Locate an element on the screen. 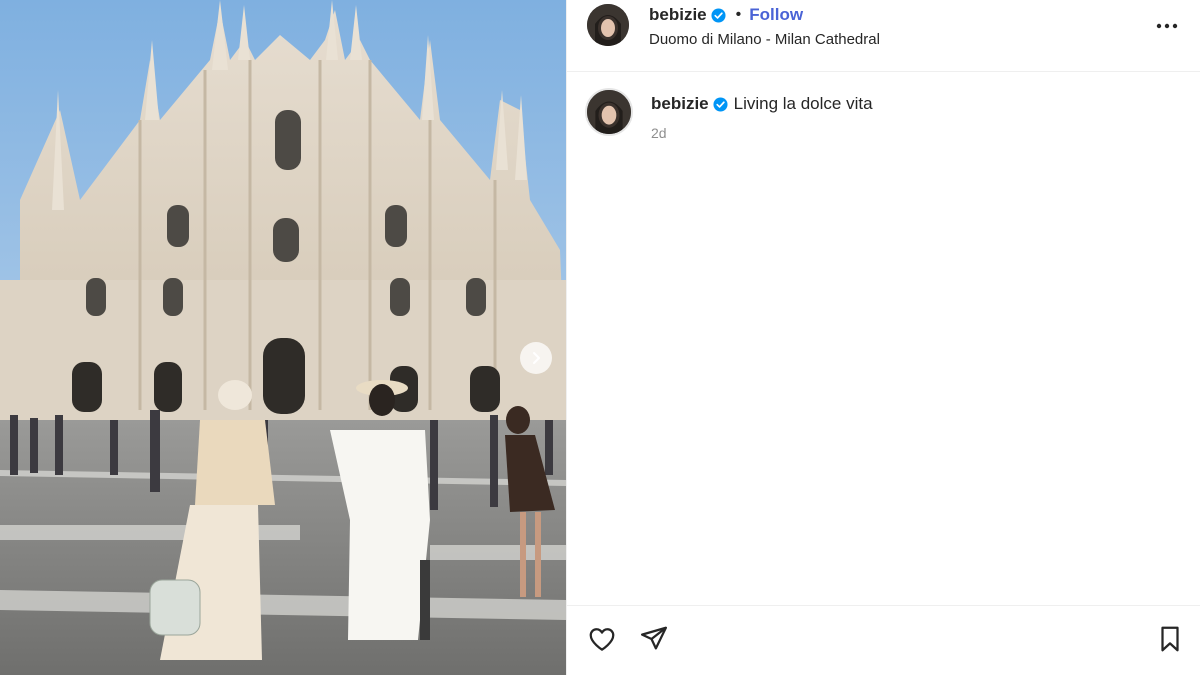  header-username-row: bebizie • Follow is located at coordinates (726, 15).